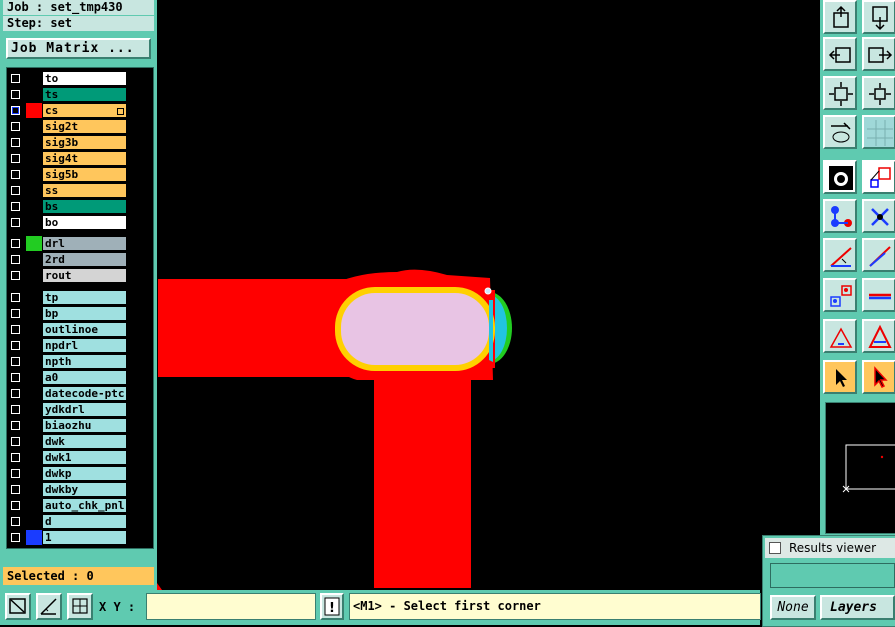 Image resolution: width=895 pixels, height=627 pixels. I want to click on layer-row: dwkp, so click(69, 473).